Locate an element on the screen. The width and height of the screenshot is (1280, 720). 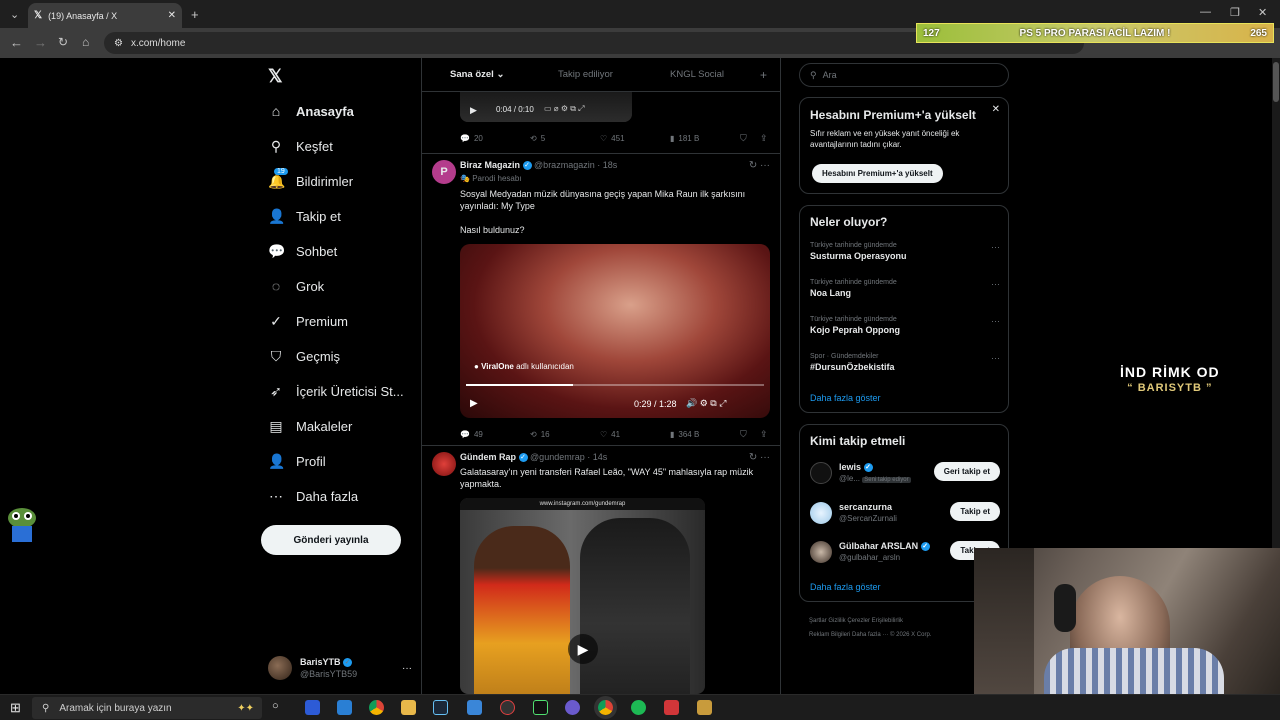
close-tab-icon: ✕ is located at coordinates (172, 15).